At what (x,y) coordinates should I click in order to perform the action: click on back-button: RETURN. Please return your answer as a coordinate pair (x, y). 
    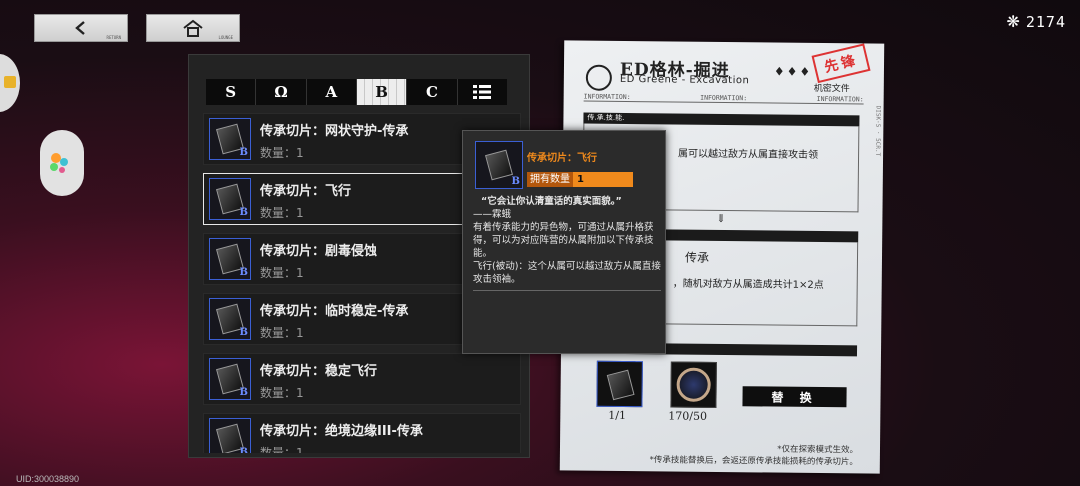
    Looking at the image, I should click on (81, 28).